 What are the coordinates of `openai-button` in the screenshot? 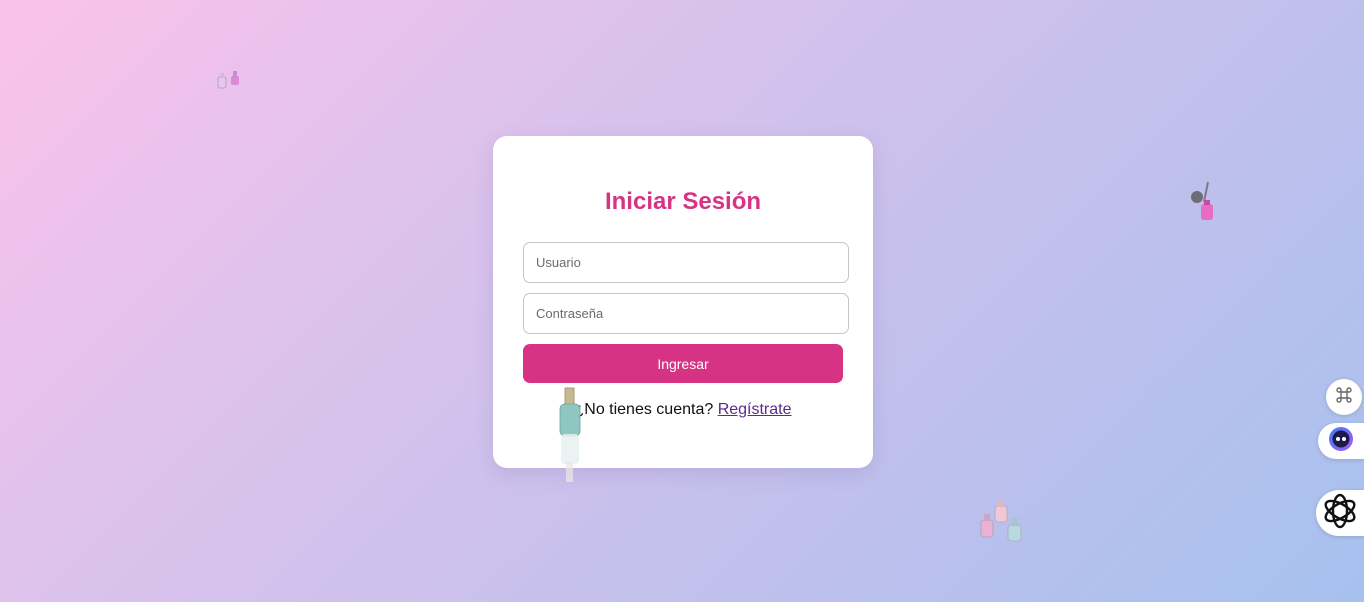 It's located at (1340, 513).